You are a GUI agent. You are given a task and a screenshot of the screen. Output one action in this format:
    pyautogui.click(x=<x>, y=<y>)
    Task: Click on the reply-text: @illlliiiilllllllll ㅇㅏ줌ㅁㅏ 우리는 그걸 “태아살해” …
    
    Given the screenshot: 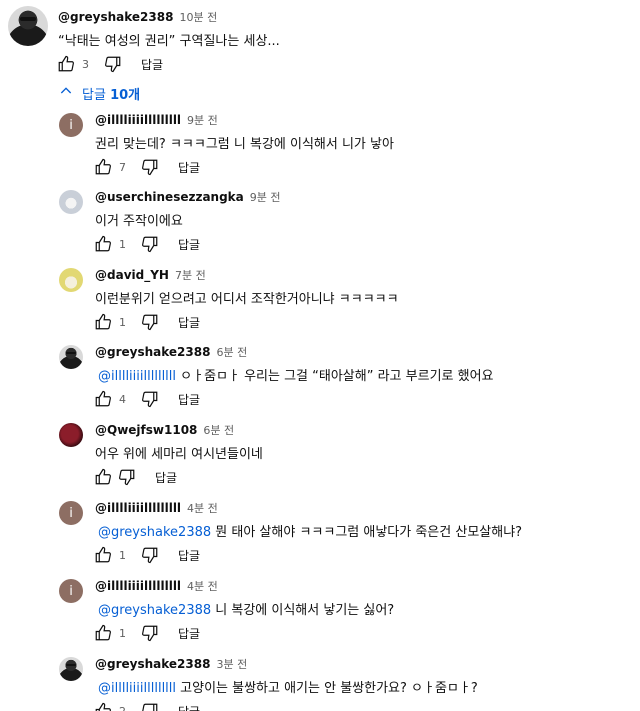 What is the action you would take?
    pyautogui.click(x=296, y=376)
    